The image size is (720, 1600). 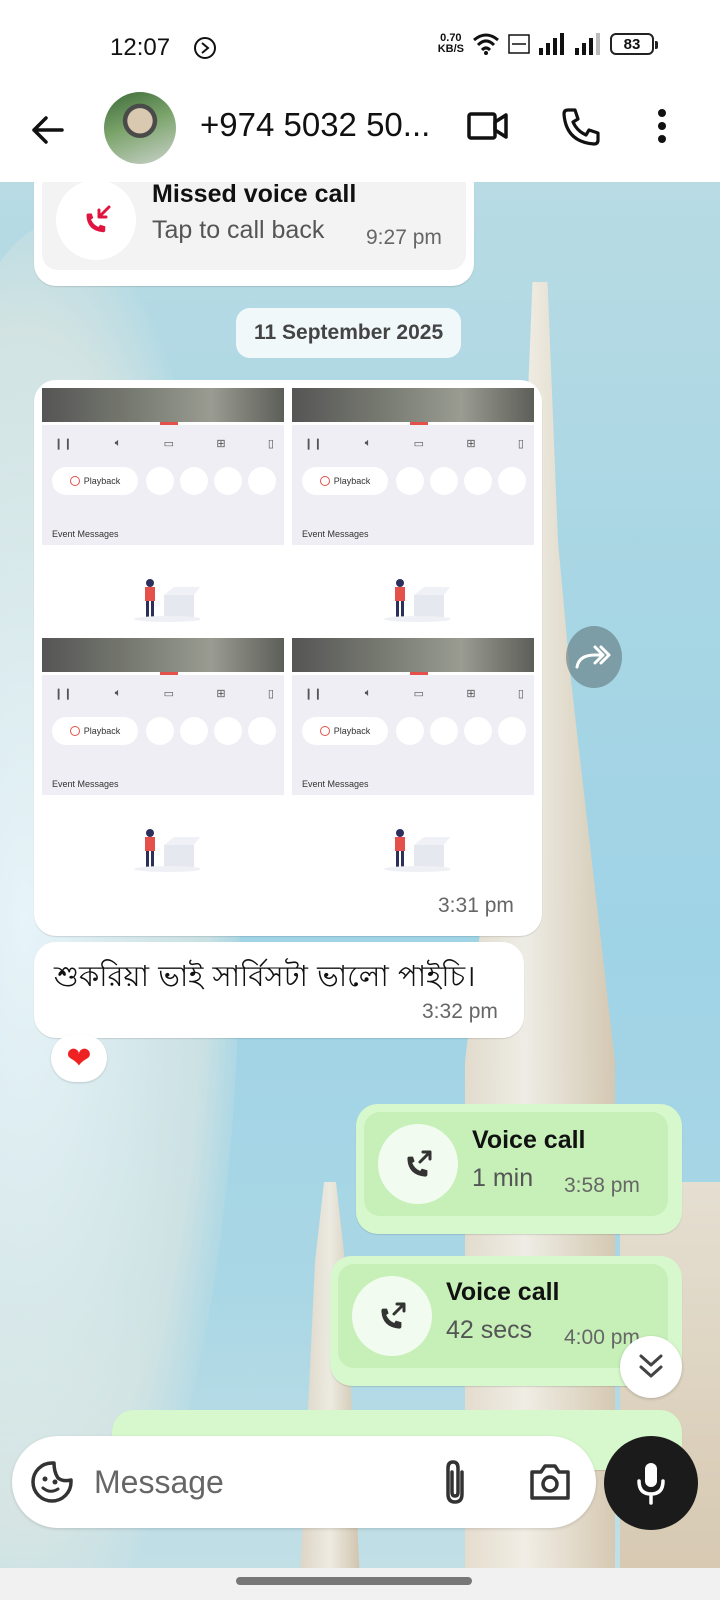 What do you see at coordinates (519, 44) in the screenshot?
I see `volte-icon` at bounding box center [519, 44].